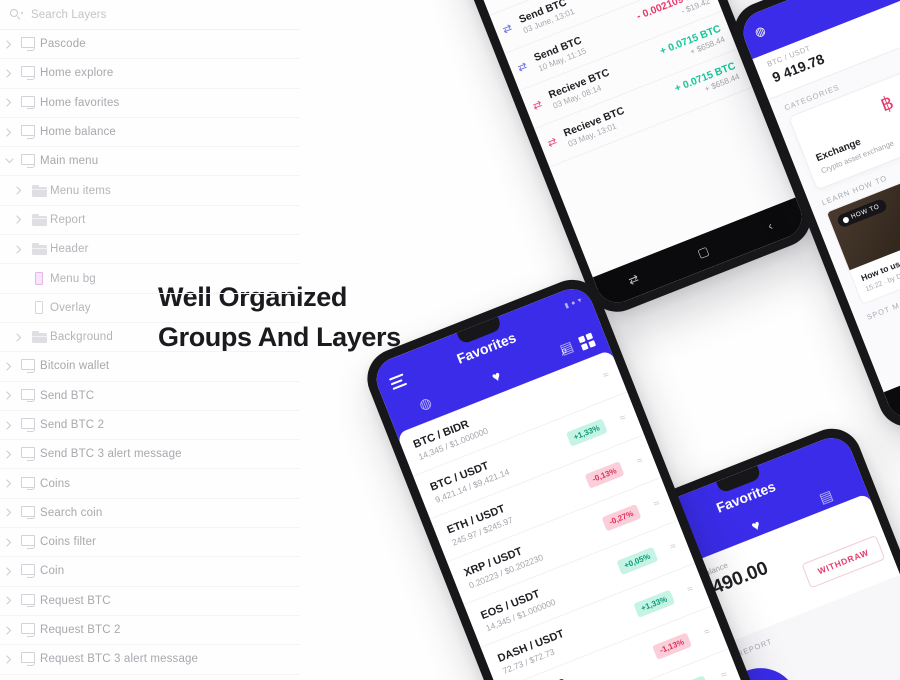 The width and height of the screenshot is (900, 680). Describe the element at coordinates (111, 454) in the screenshot. I see `layer-label: Send BTC 3 alert message` at that location.